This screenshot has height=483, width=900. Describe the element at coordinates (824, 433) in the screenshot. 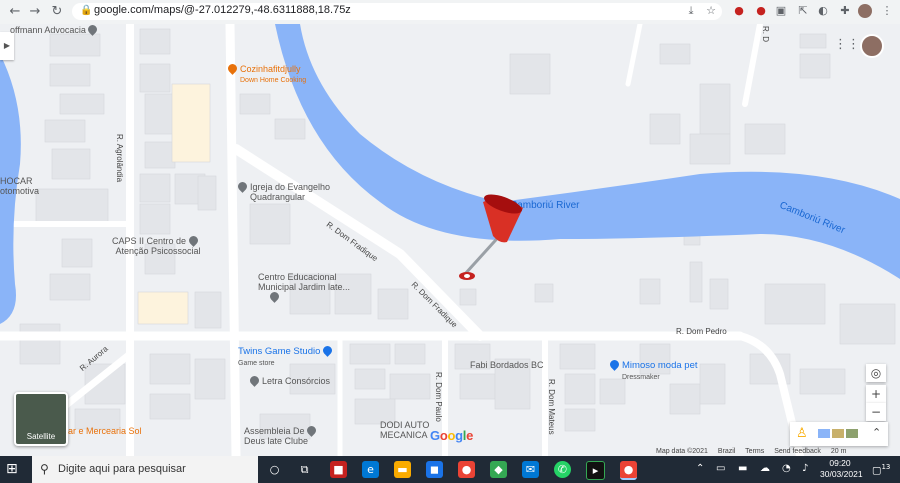

I see `layer-thumb-icon` at that location.